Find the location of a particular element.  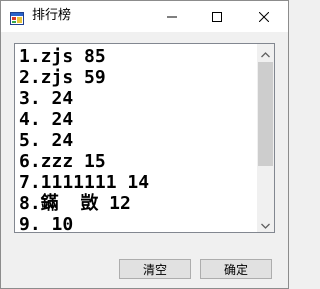

list-item: 9. 10 is located at coordinates (137, 223).